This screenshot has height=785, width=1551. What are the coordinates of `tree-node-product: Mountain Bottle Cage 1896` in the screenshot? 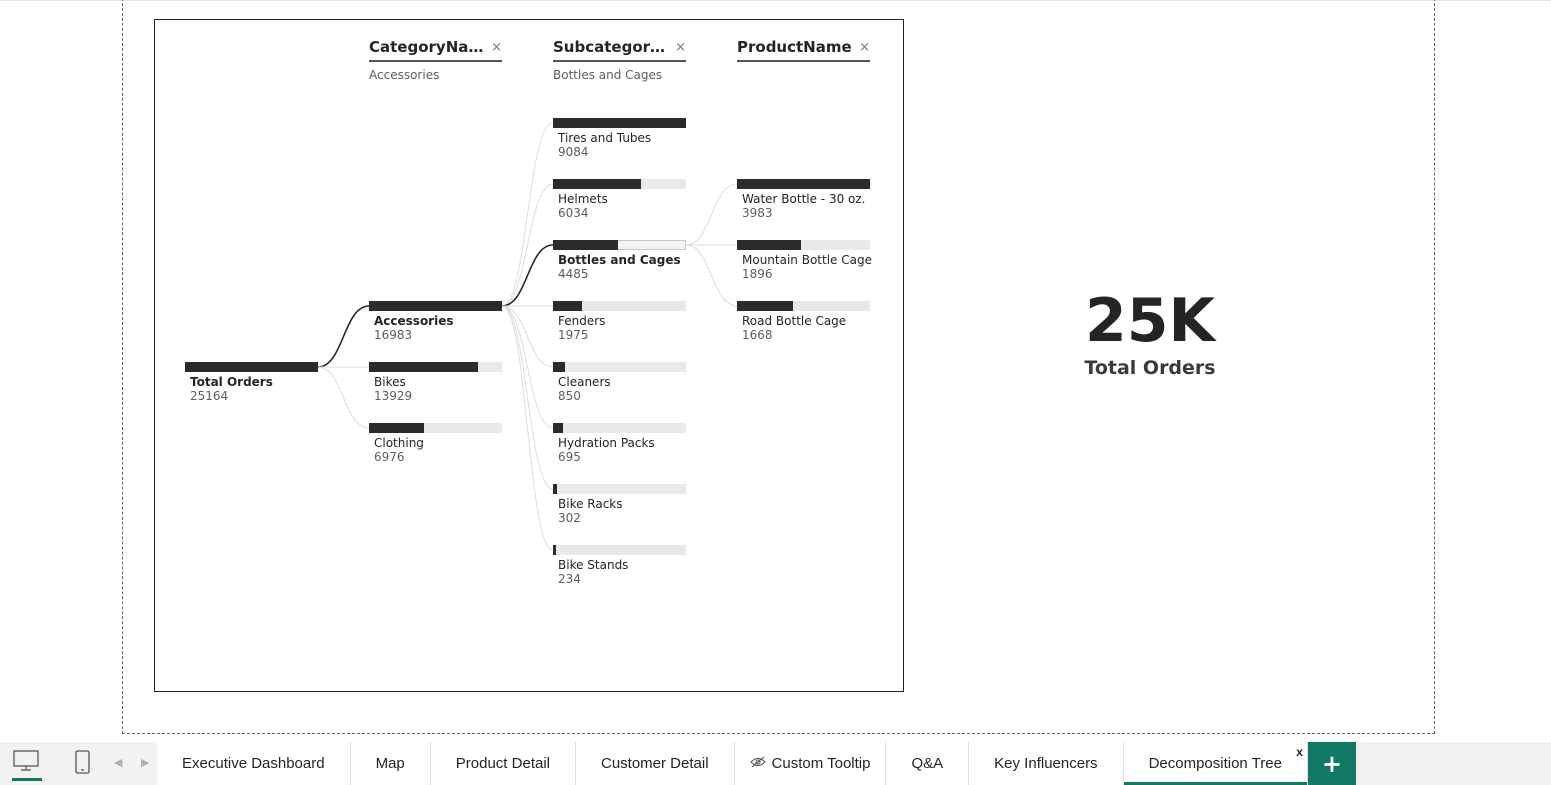 It's located at (804, 268).